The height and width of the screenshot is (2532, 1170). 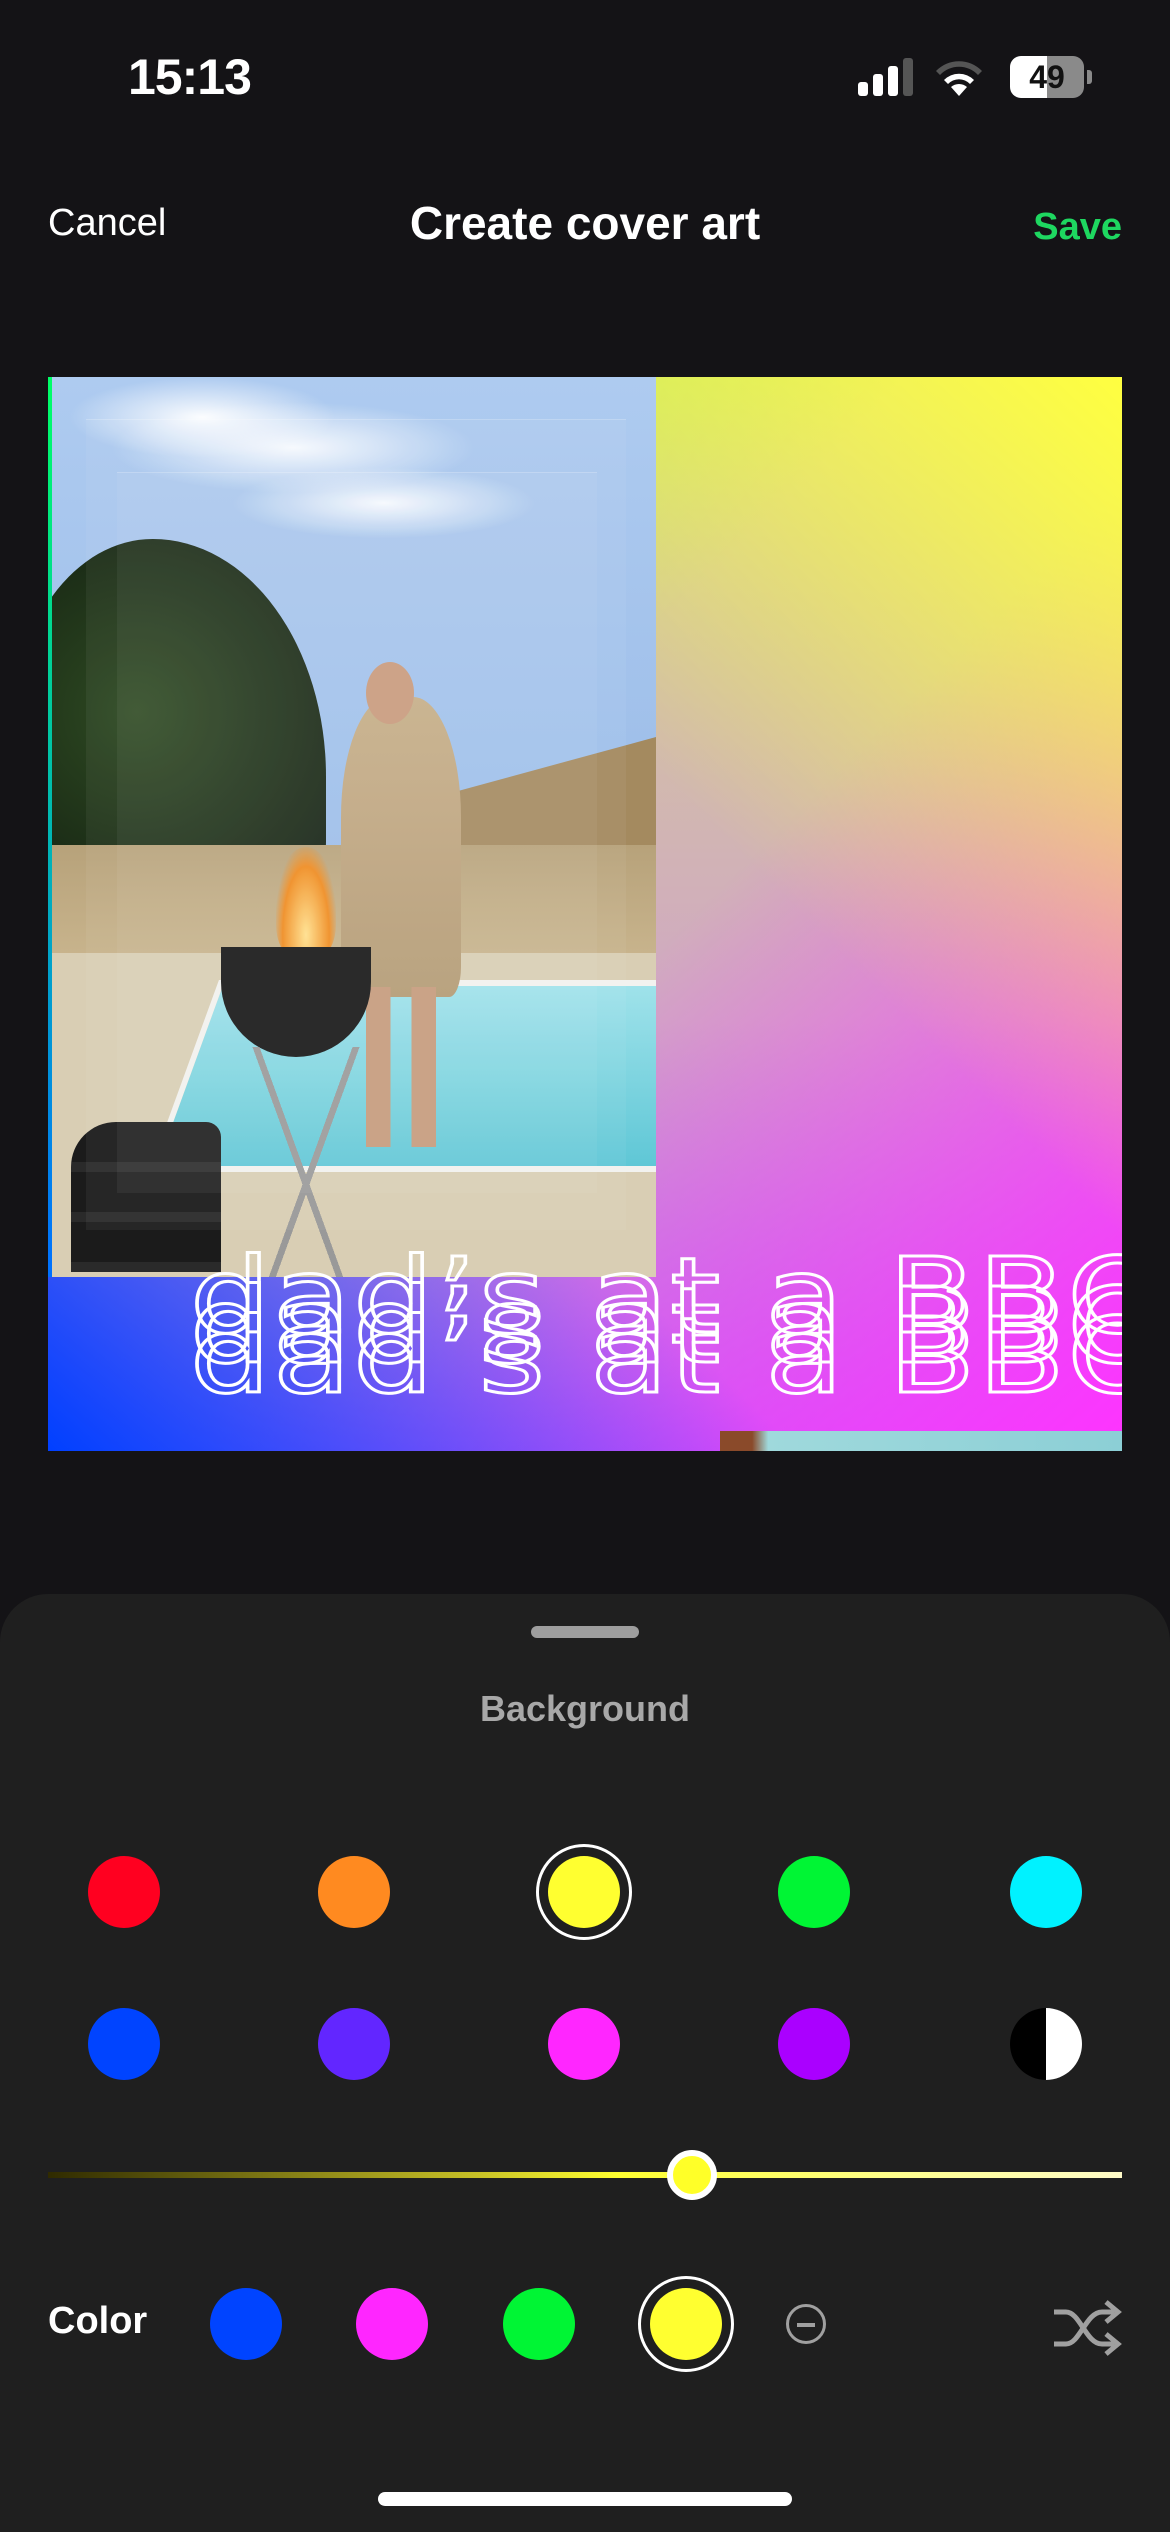 What do you see at coordinates (585, 75) in the screenshot?
I see `status-bar: 15:13 49` at bounding box center [585, 75].